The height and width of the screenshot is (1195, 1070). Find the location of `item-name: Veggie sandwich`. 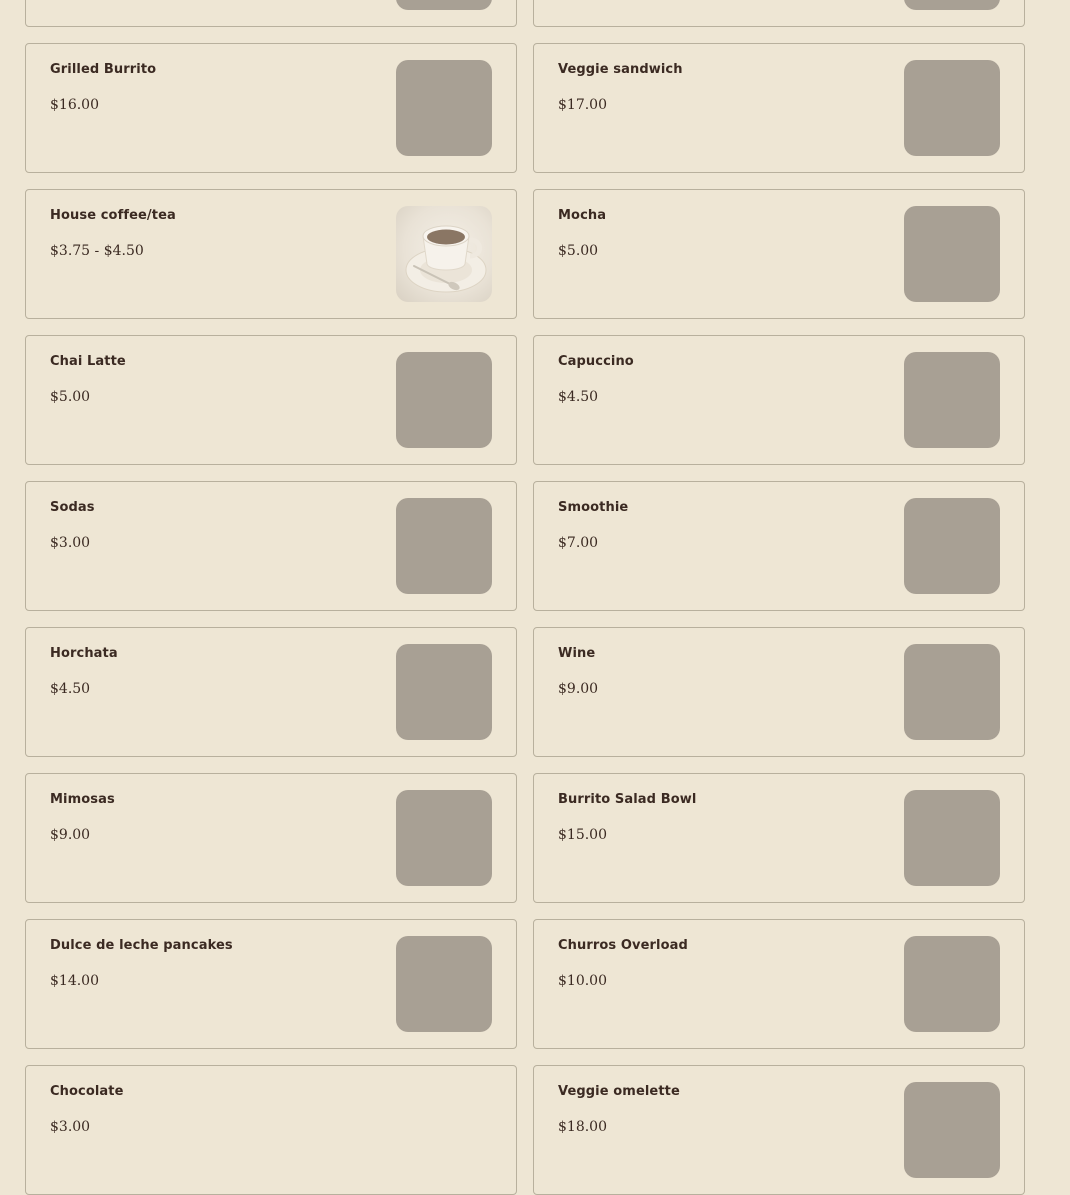

item-name: Veggie sandwich is located at coordinates (620, 69).